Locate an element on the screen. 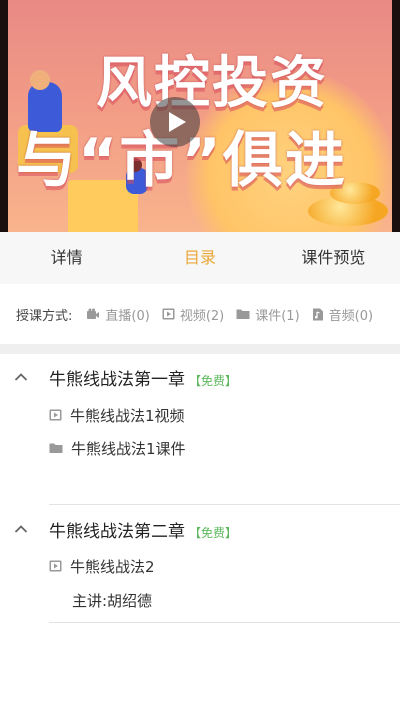  lesson-item: 牛熊线战法2 is located at coordinates (102, 566).